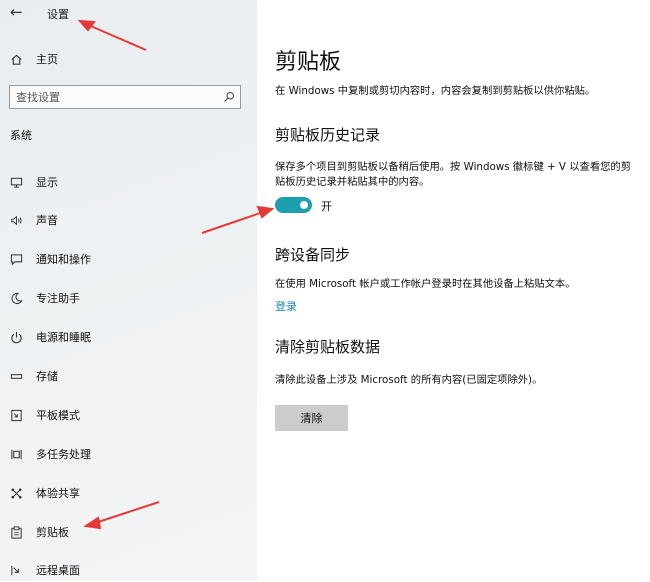 This screenshot has height=582, width=650. Describe the element at coordinates (128, 259) in the screenshot. I see `sidebar-item-notifications: 通知和操作` at that location.